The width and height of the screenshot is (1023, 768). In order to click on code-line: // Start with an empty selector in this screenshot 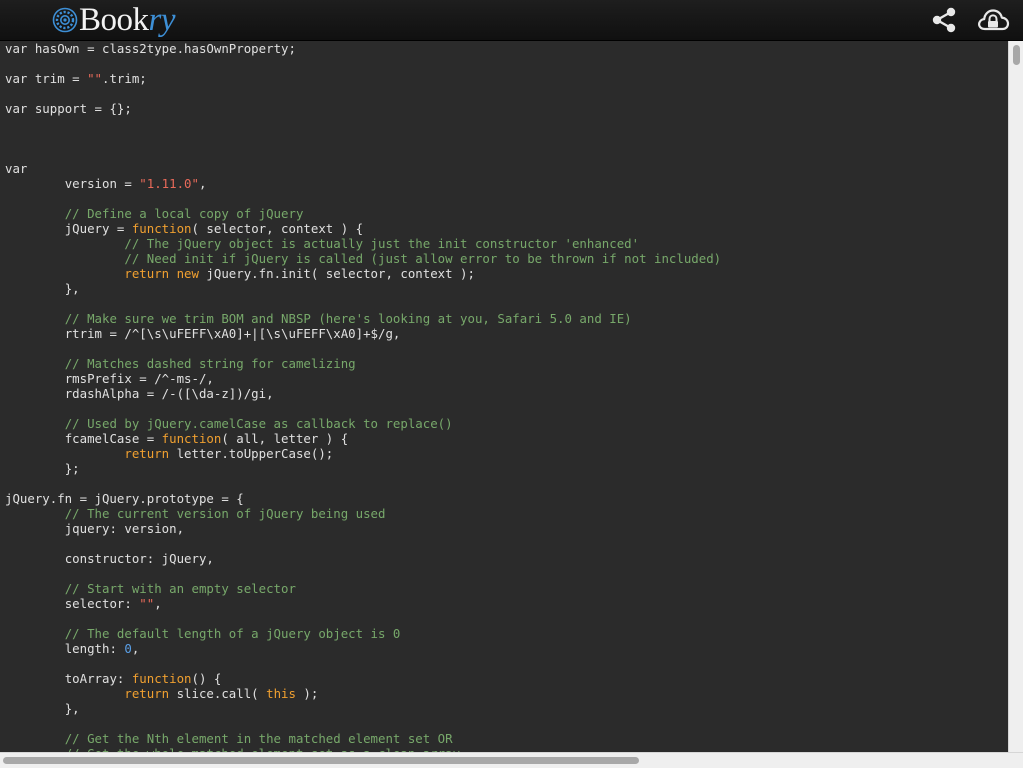, I will do `click(363, 588)`.